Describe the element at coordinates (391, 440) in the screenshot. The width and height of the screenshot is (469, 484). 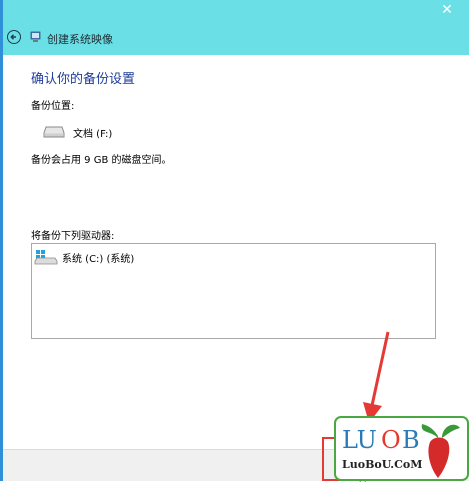
I see `svg-text: O` at that location.